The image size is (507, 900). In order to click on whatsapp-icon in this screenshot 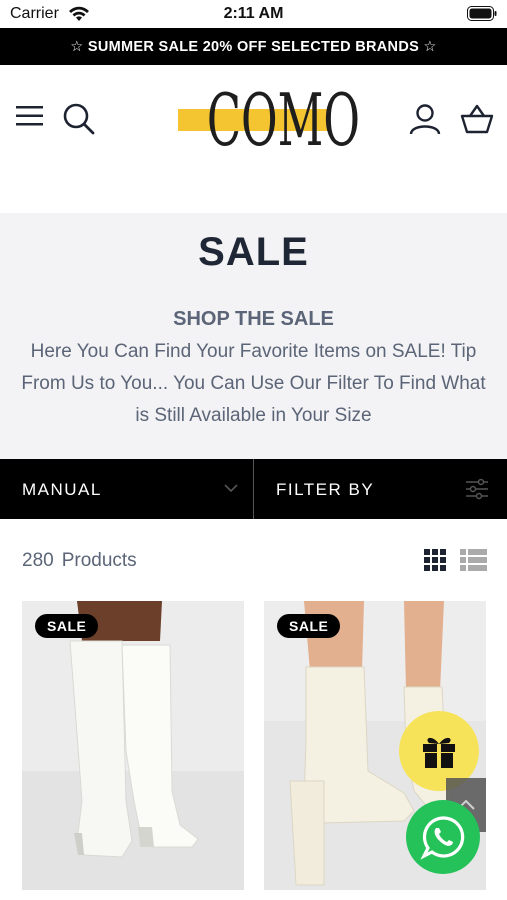, I will do `click(442, 838)`.